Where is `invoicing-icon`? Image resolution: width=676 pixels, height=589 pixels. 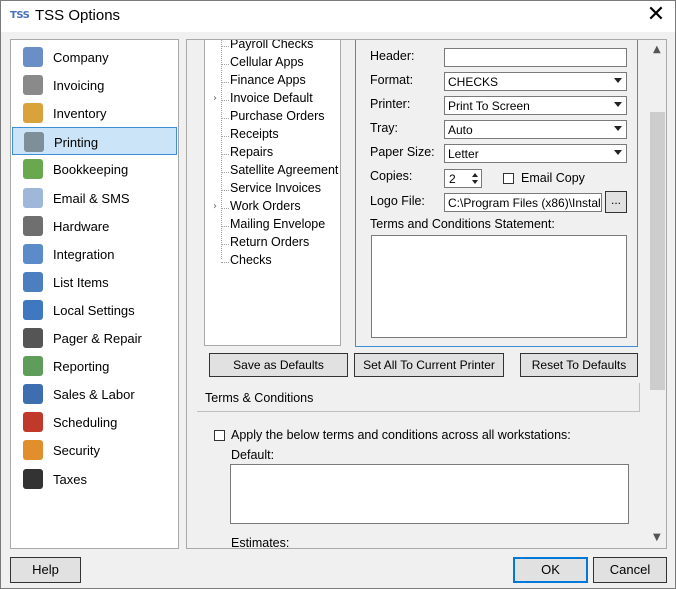
invoicing-icon is located at coordinates (33, 85).